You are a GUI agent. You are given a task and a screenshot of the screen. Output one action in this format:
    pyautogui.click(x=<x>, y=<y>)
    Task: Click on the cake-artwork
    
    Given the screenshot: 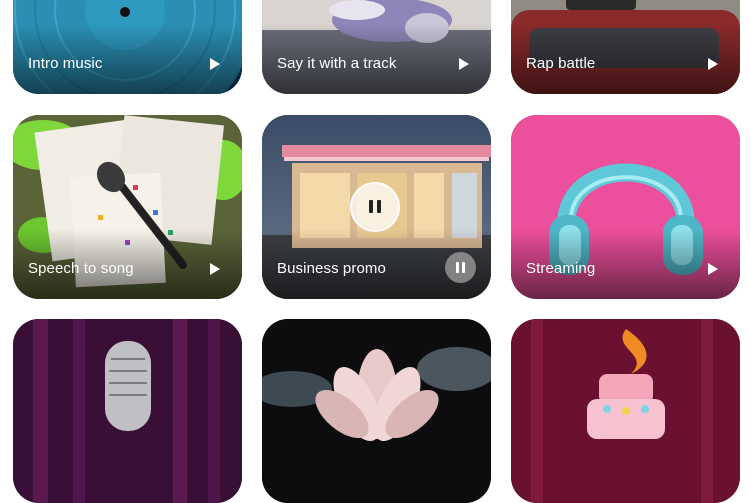 What is the action you would take?
    pyautogui.click(x=625, y=411)
    